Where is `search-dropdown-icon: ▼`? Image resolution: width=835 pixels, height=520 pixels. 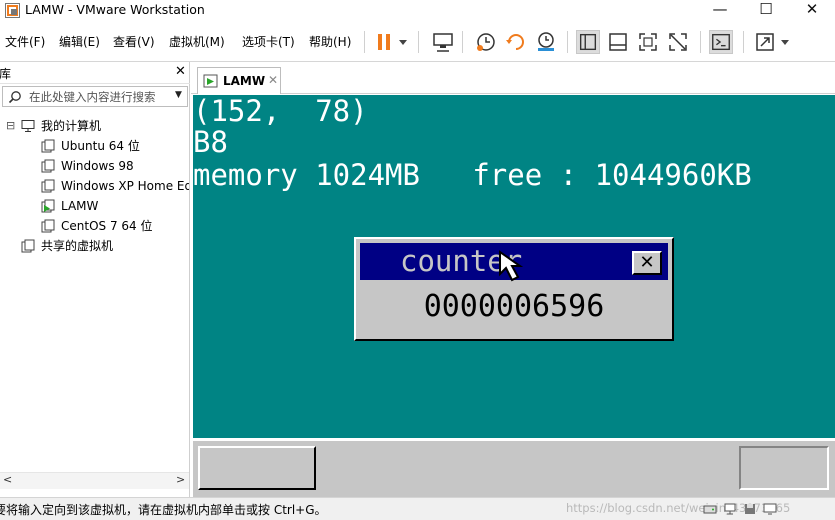
search-dropdown-icon: ▼ is located at coordinates (178, 95).